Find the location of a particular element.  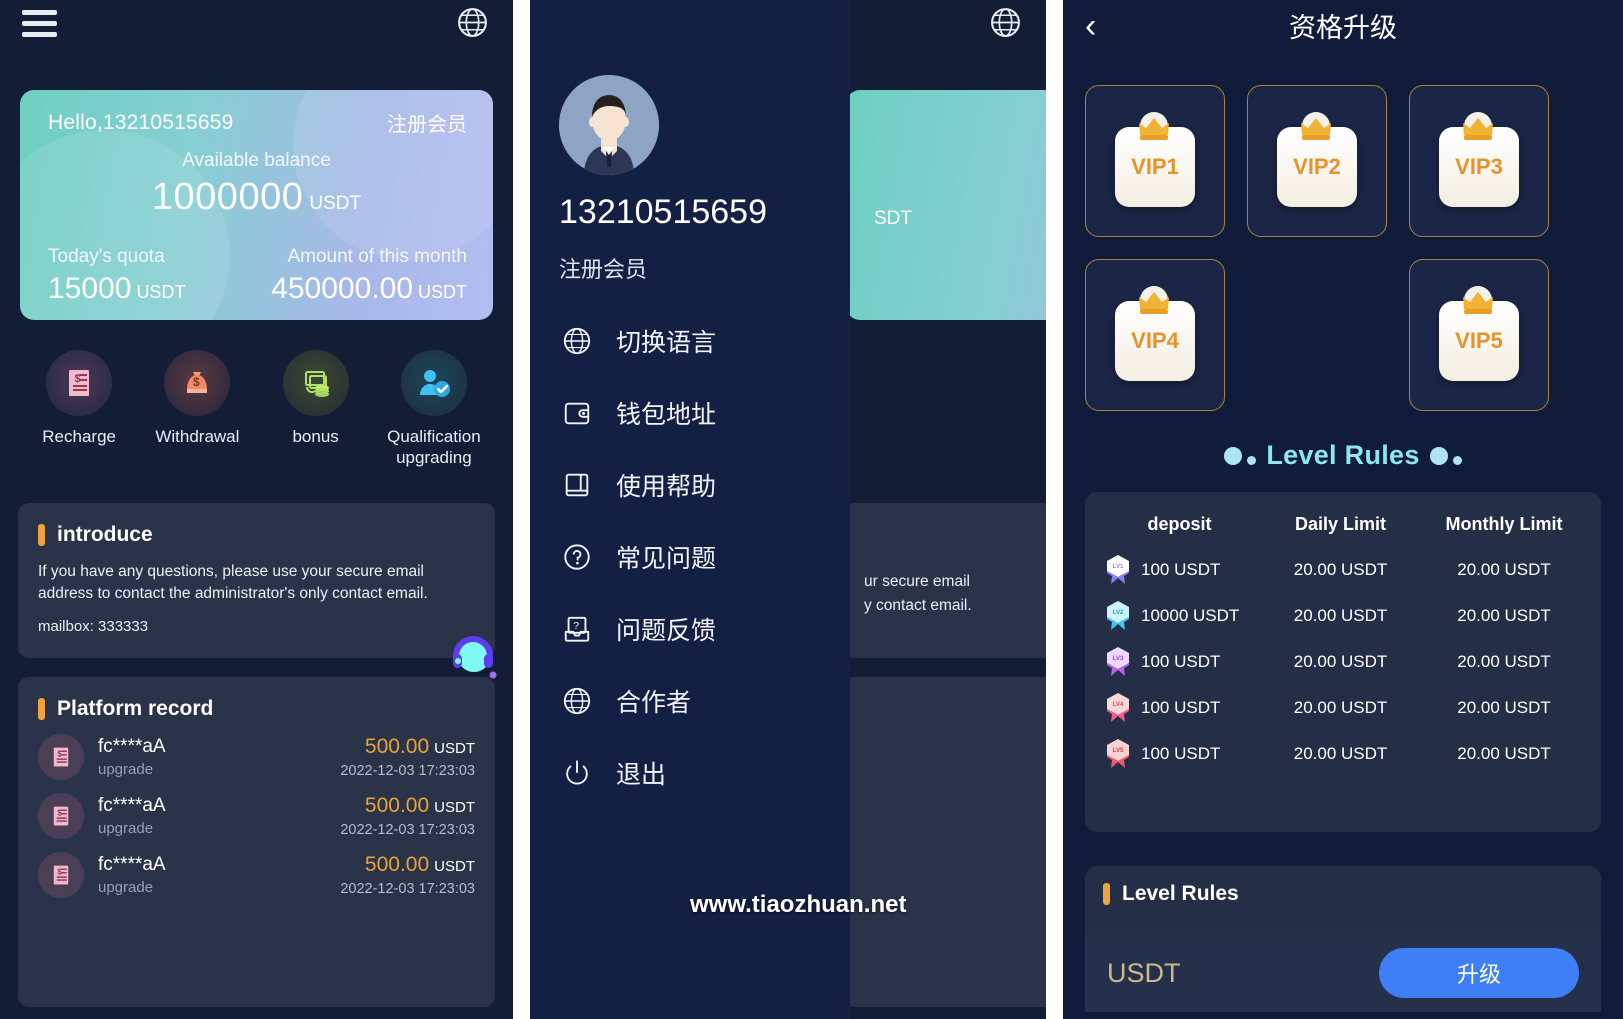

daily-limit-value: 20.00 USDT is located at coordinates (1340, 569).